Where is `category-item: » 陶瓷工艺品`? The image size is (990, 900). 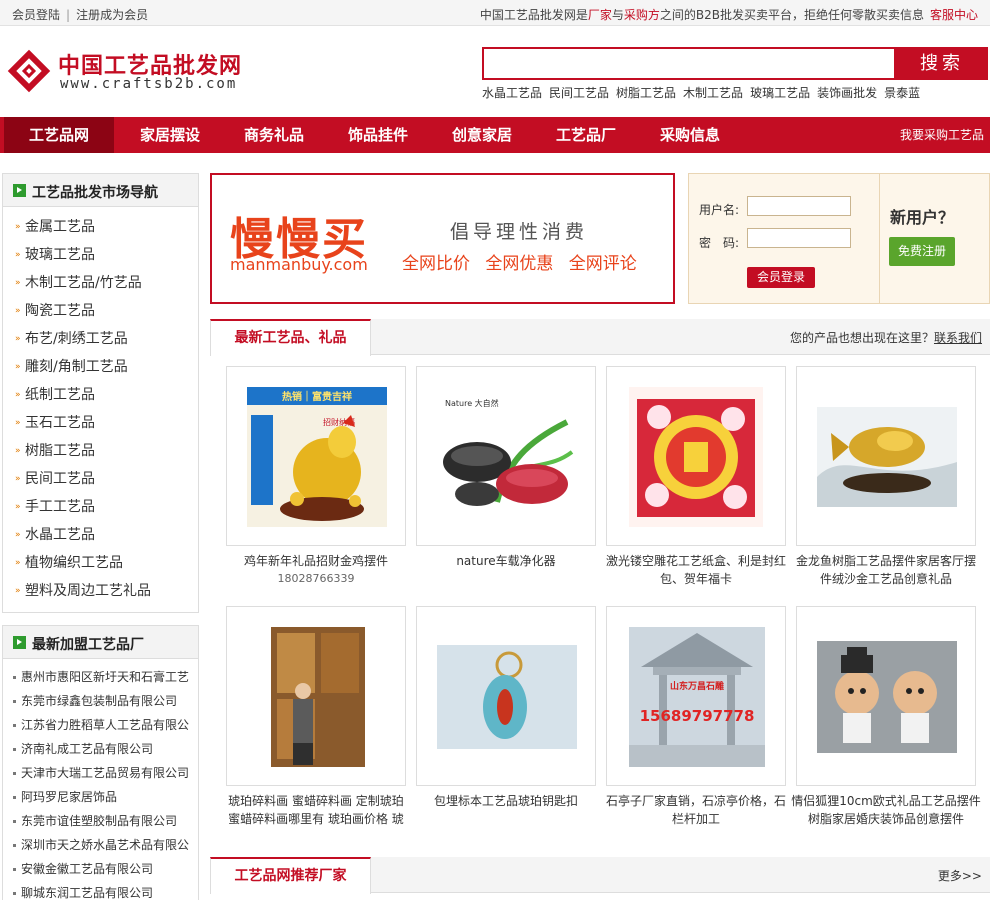
category-item: » 陶瓷工艺品 is located at coordinates (100, 311).